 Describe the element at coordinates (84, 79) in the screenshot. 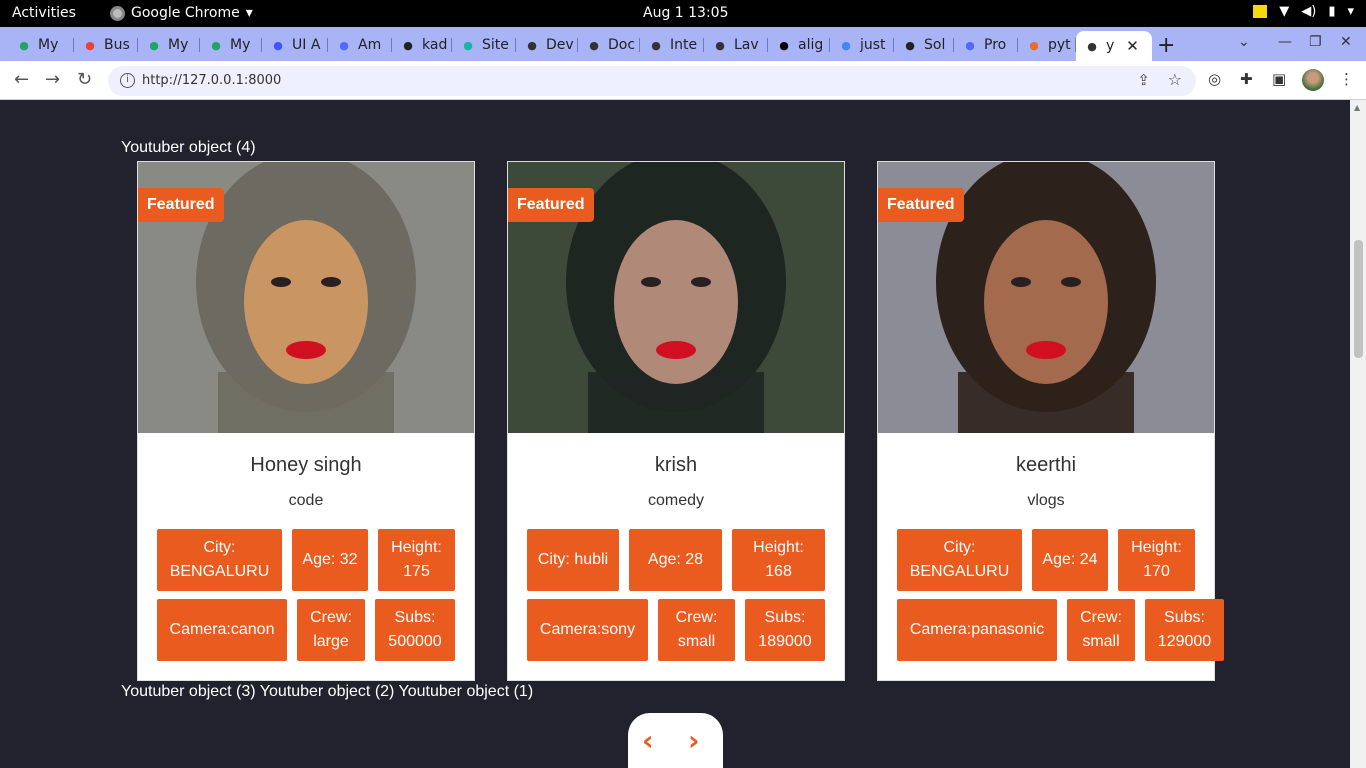

I see `reload-icon: ↻` at that location.